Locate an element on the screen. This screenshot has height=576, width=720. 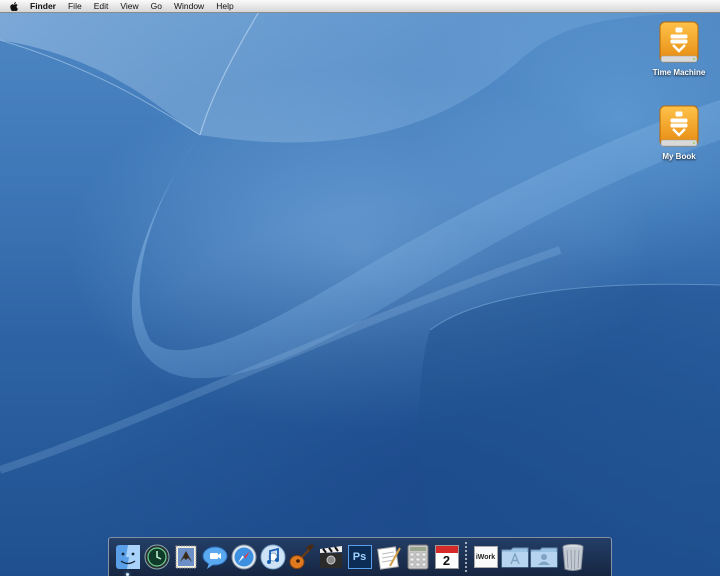
dock-item-user-folder is located at coordinates (544, 557).